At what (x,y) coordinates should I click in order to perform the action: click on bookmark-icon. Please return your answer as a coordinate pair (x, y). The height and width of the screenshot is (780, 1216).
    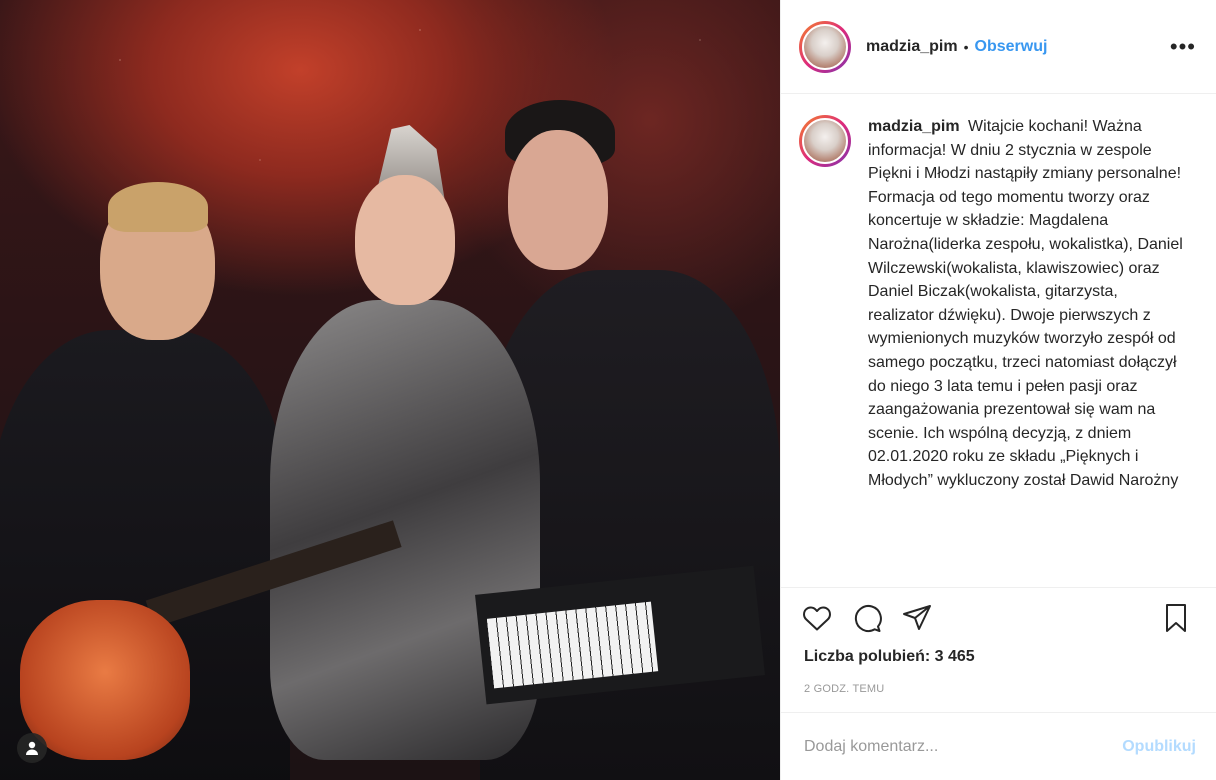
    Looking at the image, I should click on (1176, 617).